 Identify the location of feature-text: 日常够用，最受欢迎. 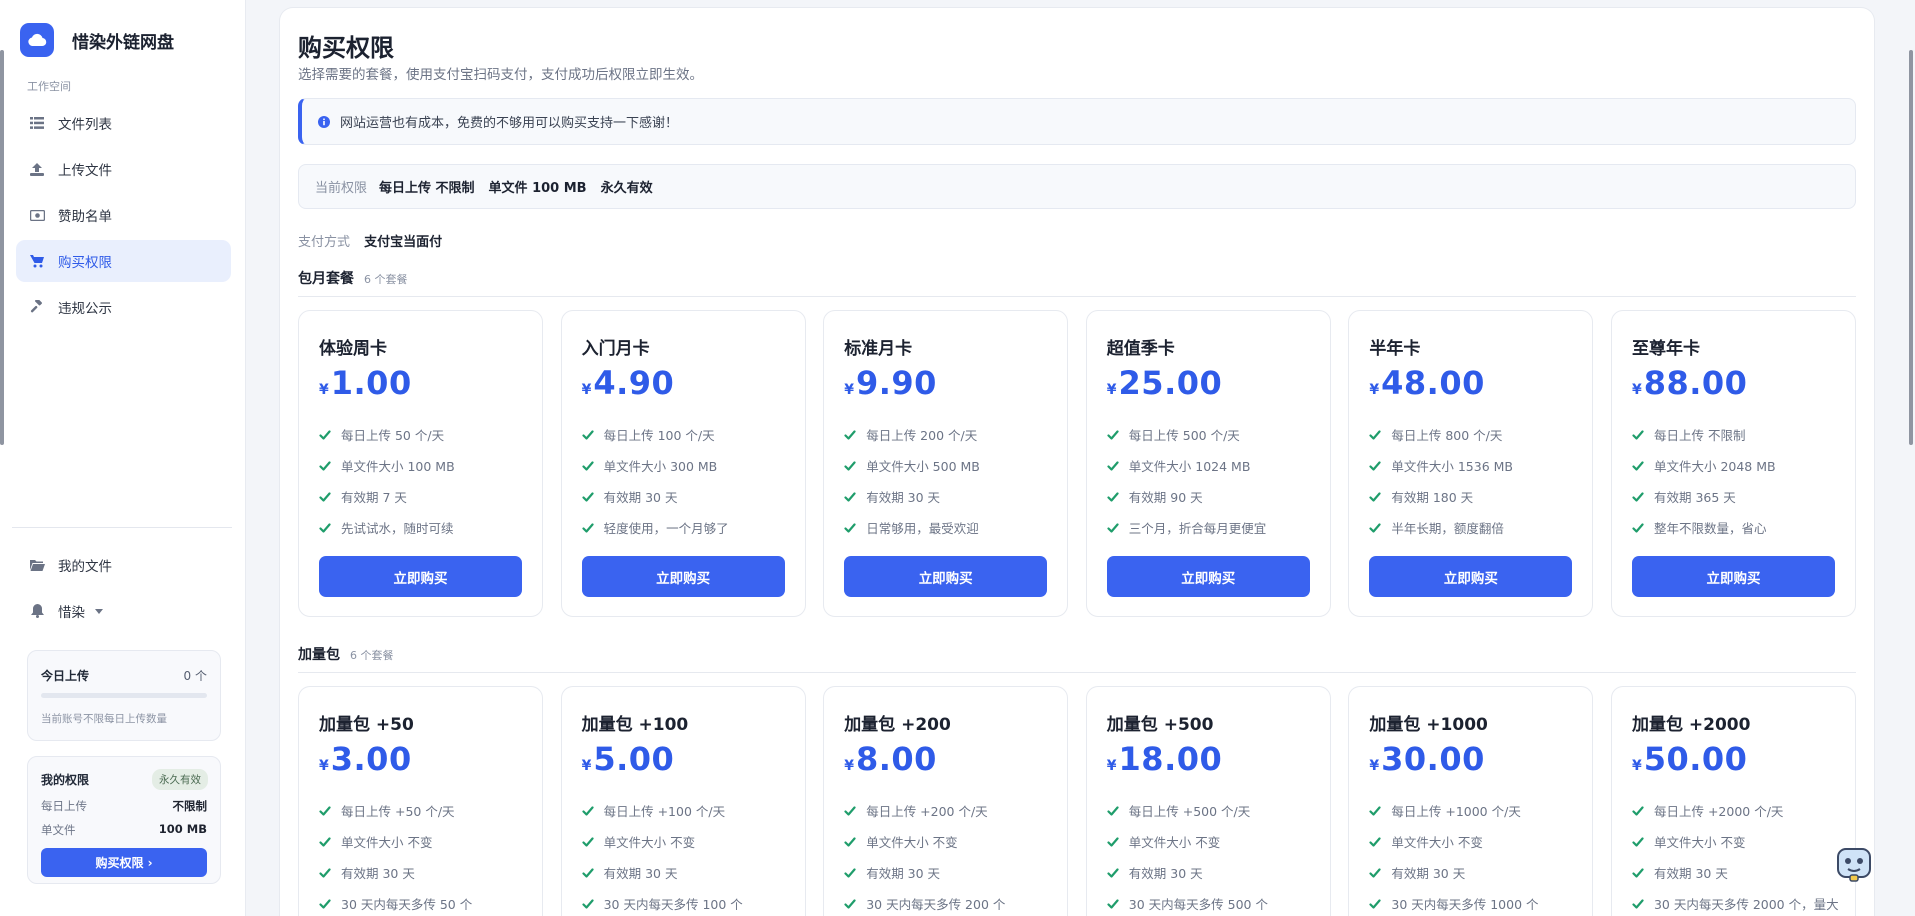
(922, 528).